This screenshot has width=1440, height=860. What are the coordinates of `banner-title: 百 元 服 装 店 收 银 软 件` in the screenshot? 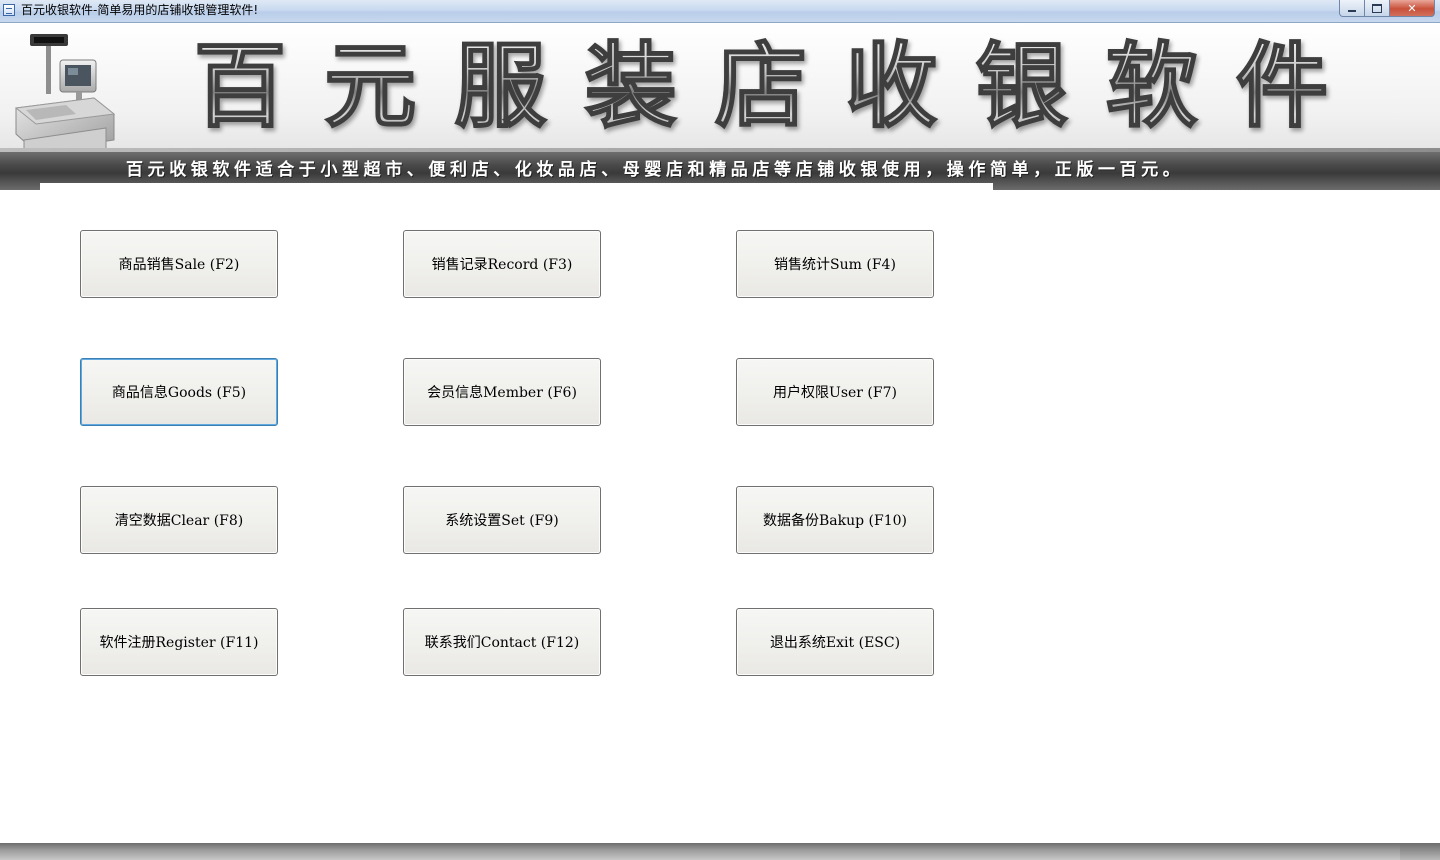 It's located at (761, 86).